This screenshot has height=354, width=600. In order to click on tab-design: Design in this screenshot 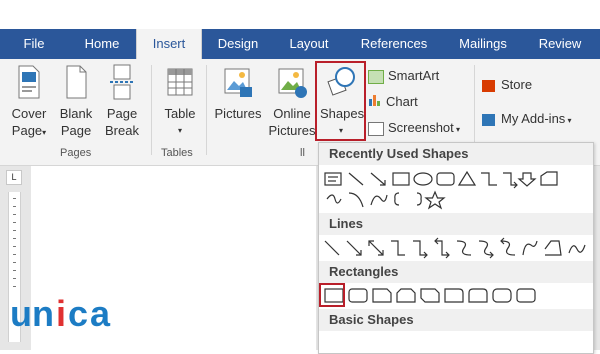, I will do `click(238, 44)`.